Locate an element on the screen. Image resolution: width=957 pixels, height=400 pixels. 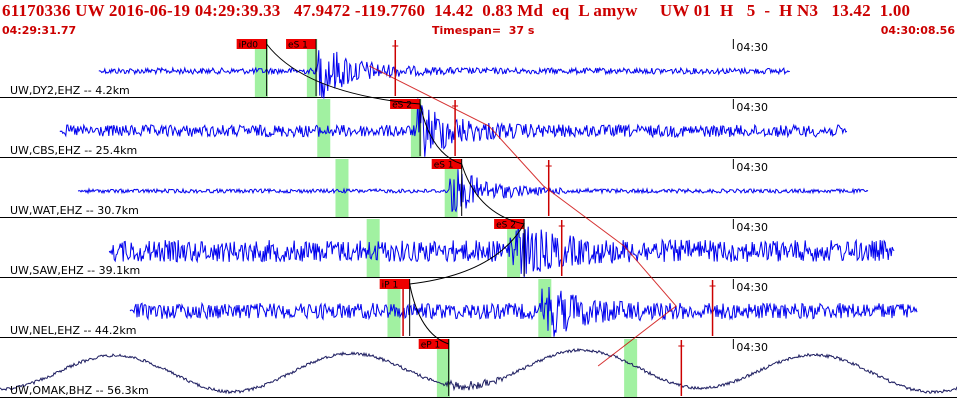
trace-row: 04:30 eS 1 UW,WAT,EHZ -- 30.7km is located at coordinates (478, 188).